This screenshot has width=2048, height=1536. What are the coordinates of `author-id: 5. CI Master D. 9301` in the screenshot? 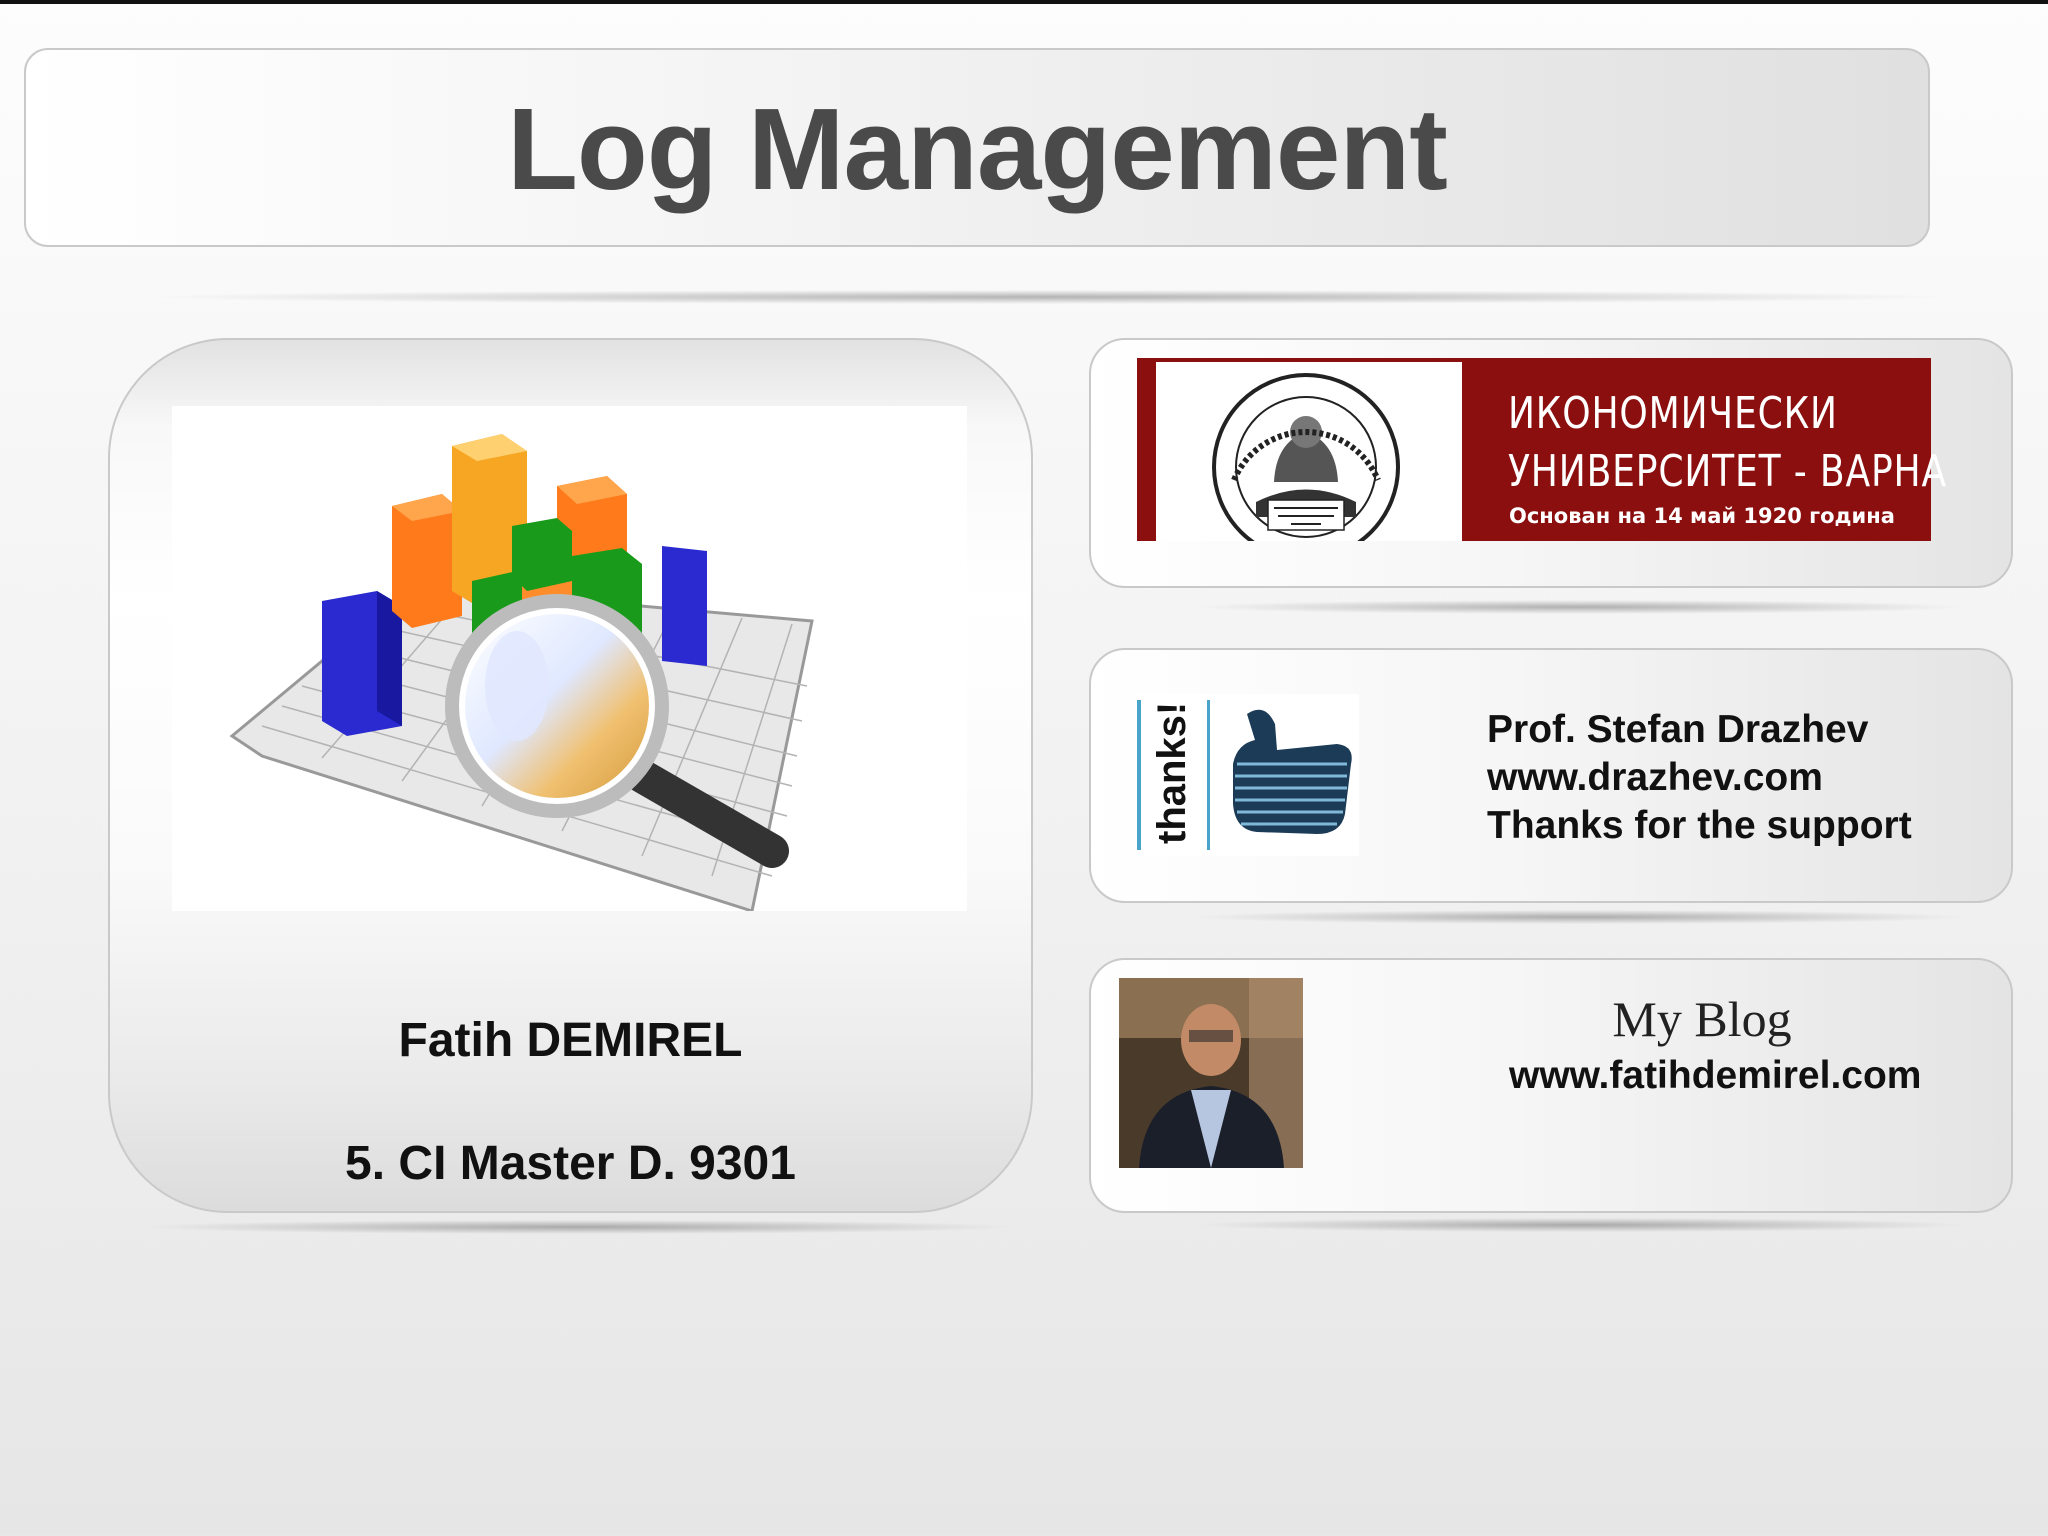 It's located at (570, 1163).